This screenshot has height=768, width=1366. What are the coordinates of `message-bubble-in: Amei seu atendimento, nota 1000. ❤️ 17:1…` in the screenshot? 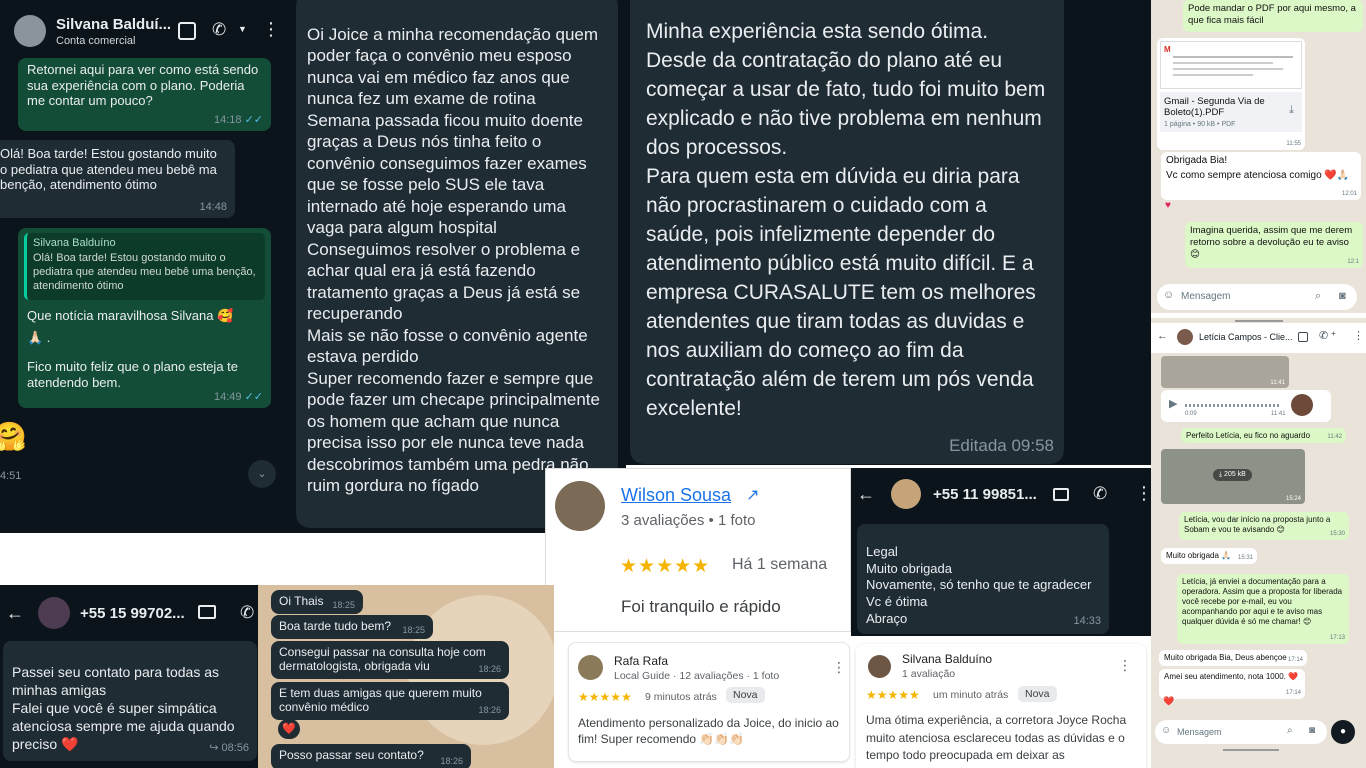 It's located at (1232, 684).